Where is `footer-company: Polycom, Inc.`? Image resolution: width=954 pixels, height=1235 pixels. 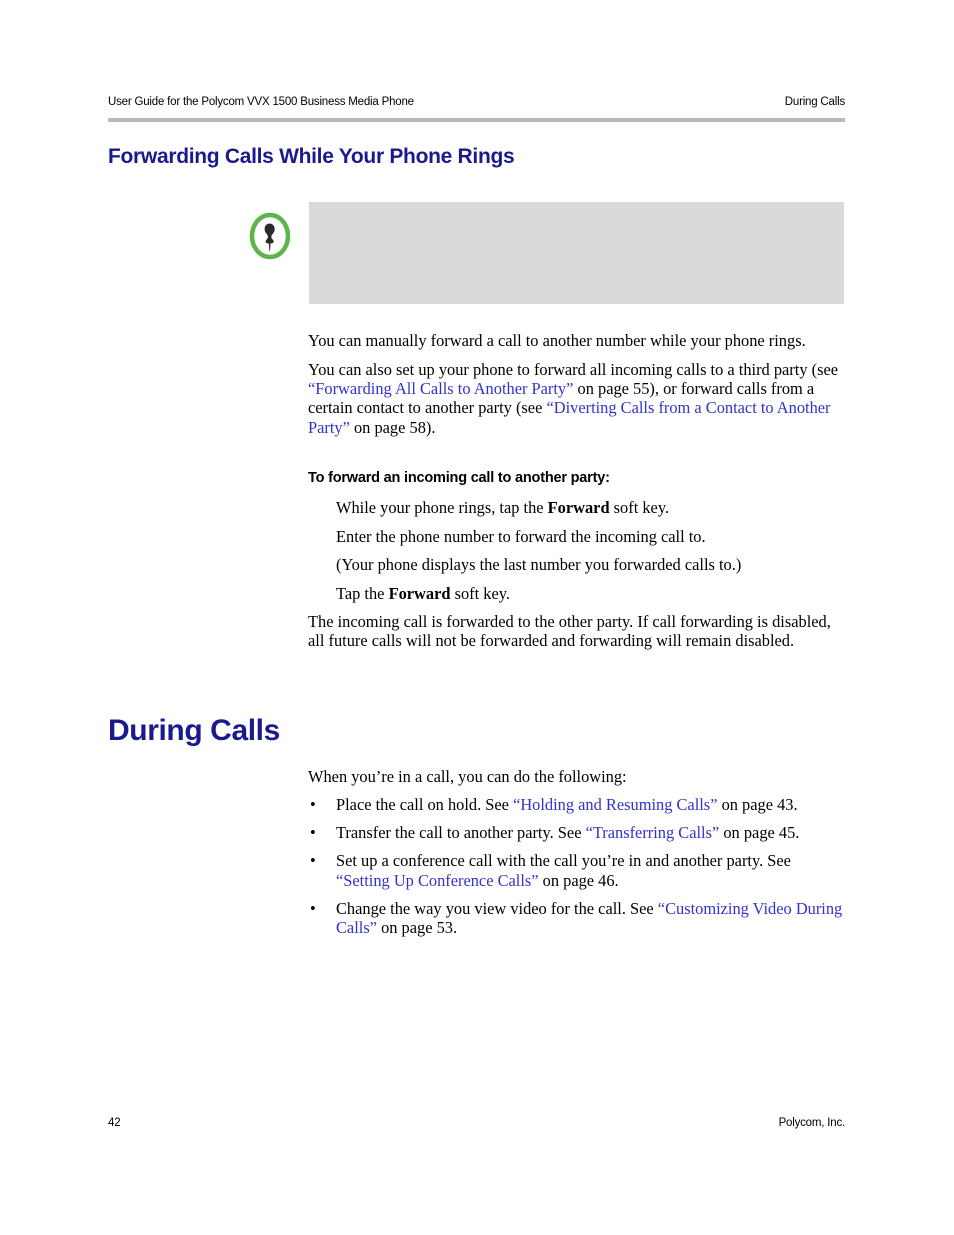 footer-company: Polycom, Inc. is located at coordinates (812, 1123).